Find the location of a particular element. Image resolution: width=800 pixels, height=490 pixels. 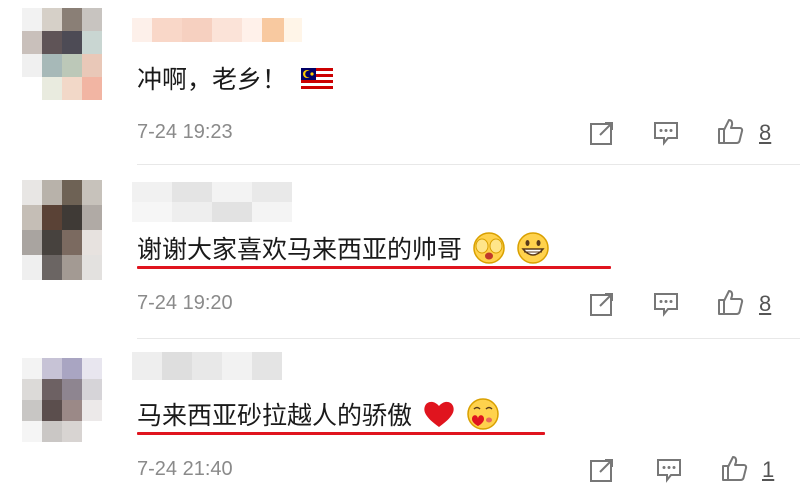

comment-icon is located at coordinates (669, 470).